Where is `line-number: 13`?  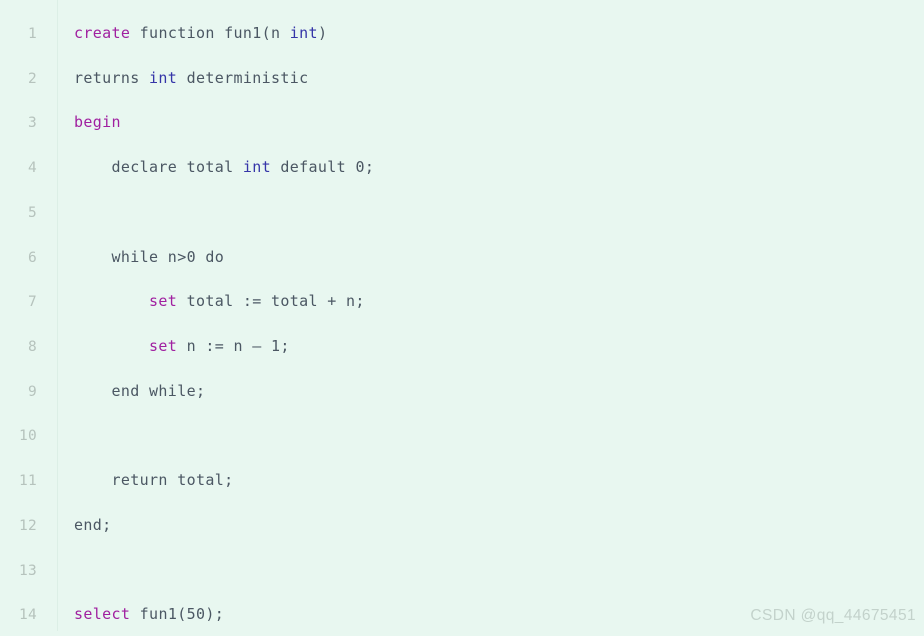 line-number: 13 is located at coordinates (27, 570).